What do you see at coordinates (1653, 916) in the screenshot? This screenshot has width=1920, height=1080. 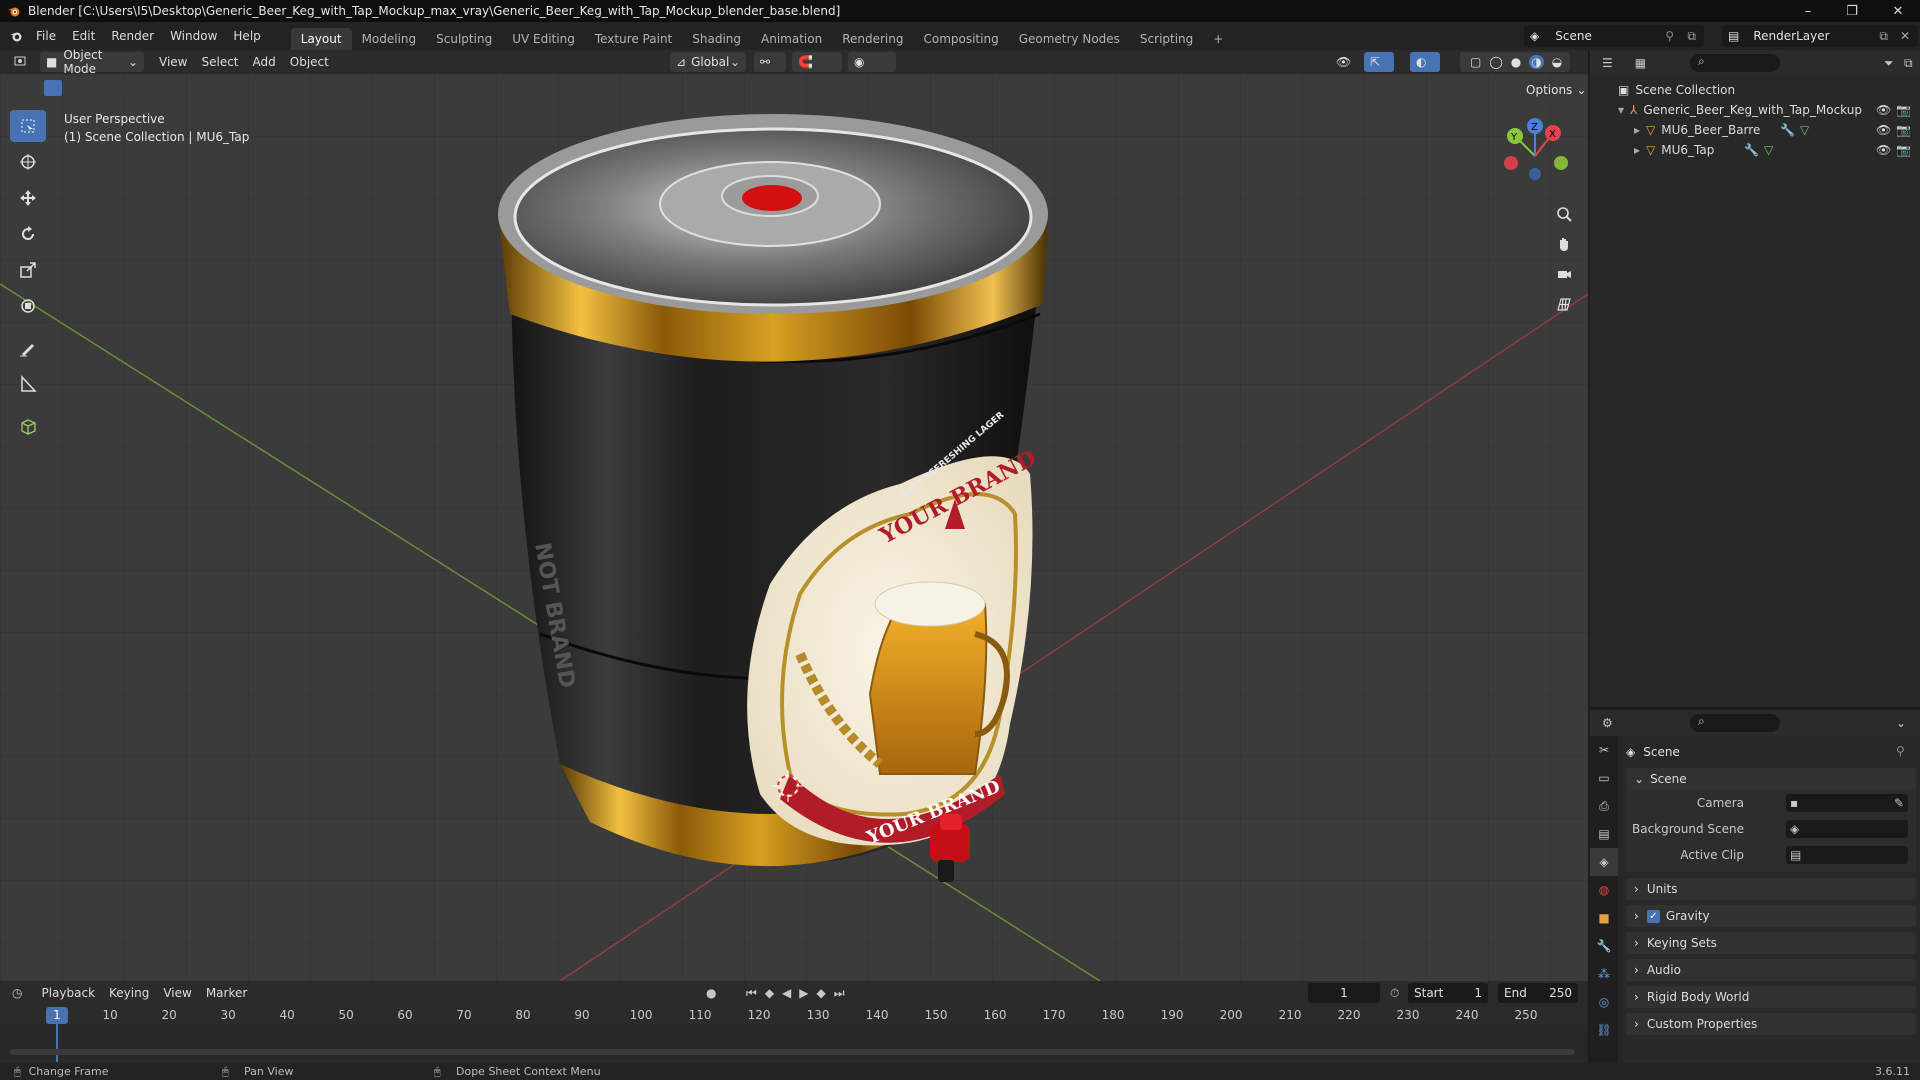 I see `gravity-checkbox: ✓` at bounding box center [1653, 916].